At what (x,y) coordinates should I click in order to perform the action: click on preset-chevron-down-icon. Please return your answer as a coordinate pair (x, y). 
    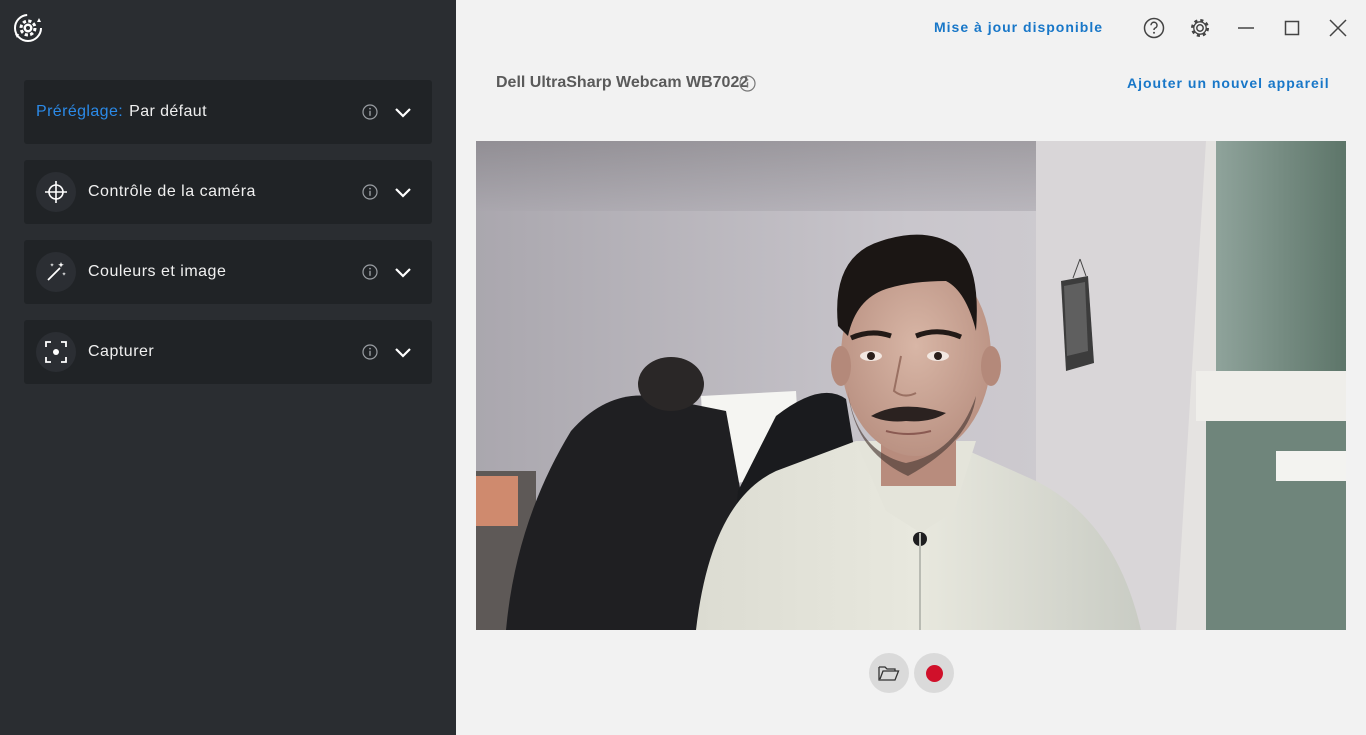
    Looking at the image, I should click on (403, 112).